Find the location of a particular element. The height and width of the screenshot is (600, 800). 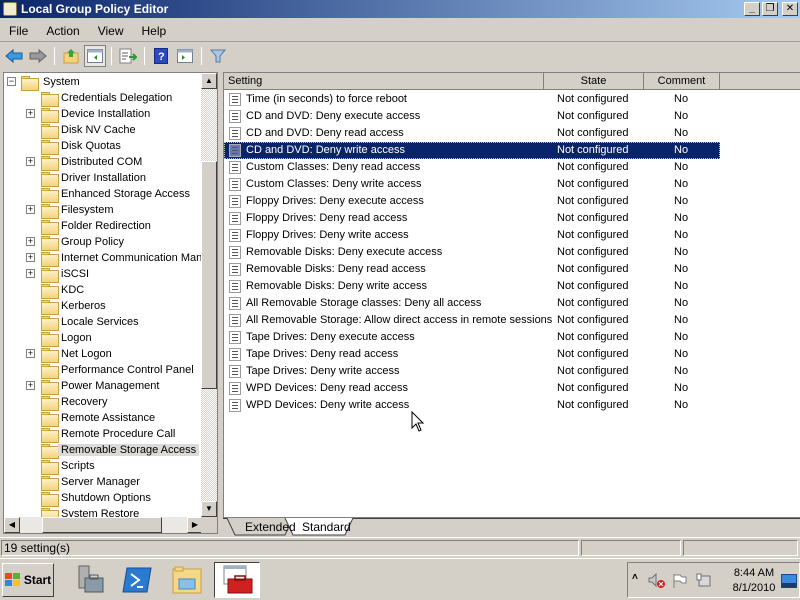

start-button: Start is located at coordinates (28, 580).